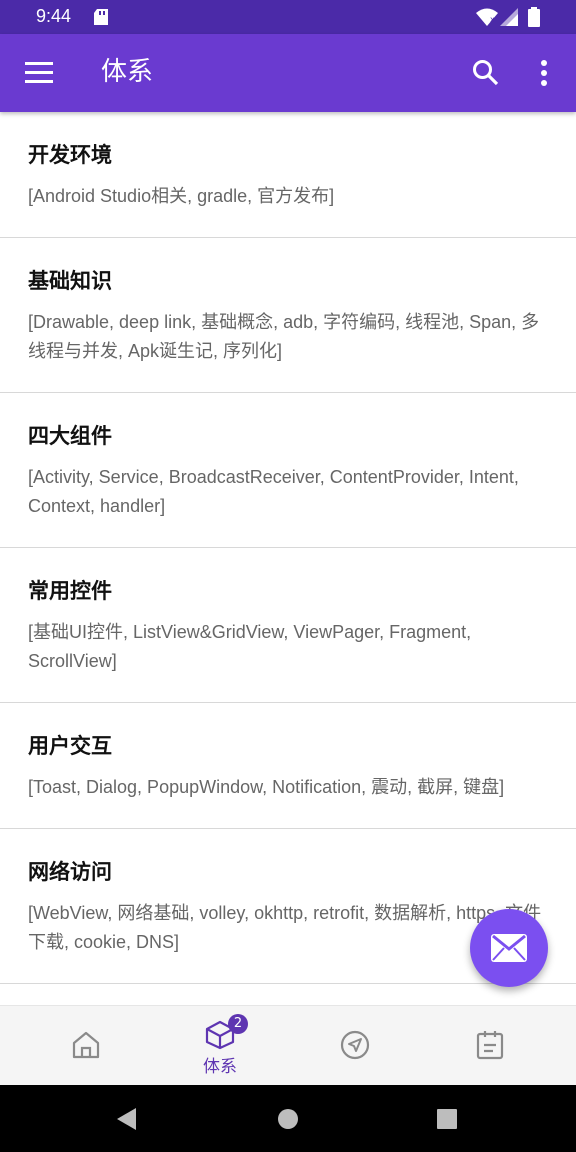 The image size is (576, 1152). What do you see at coordinates (220, 1067) in the screenshot?
I see `nav-label: 体系` at bounding box center [220, 1067].